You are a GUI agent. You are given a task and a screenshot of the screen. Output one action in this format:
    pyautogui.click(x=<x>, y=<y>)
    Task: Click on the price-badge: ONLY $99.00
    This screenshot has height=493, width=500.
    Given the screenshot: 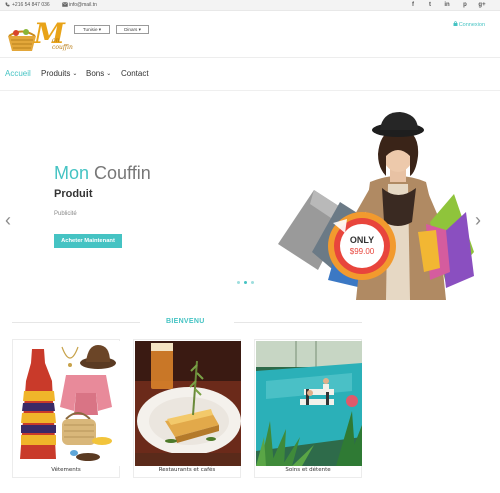 What is the action you would take?
    pyautogui.click(x=362, y=246)
    